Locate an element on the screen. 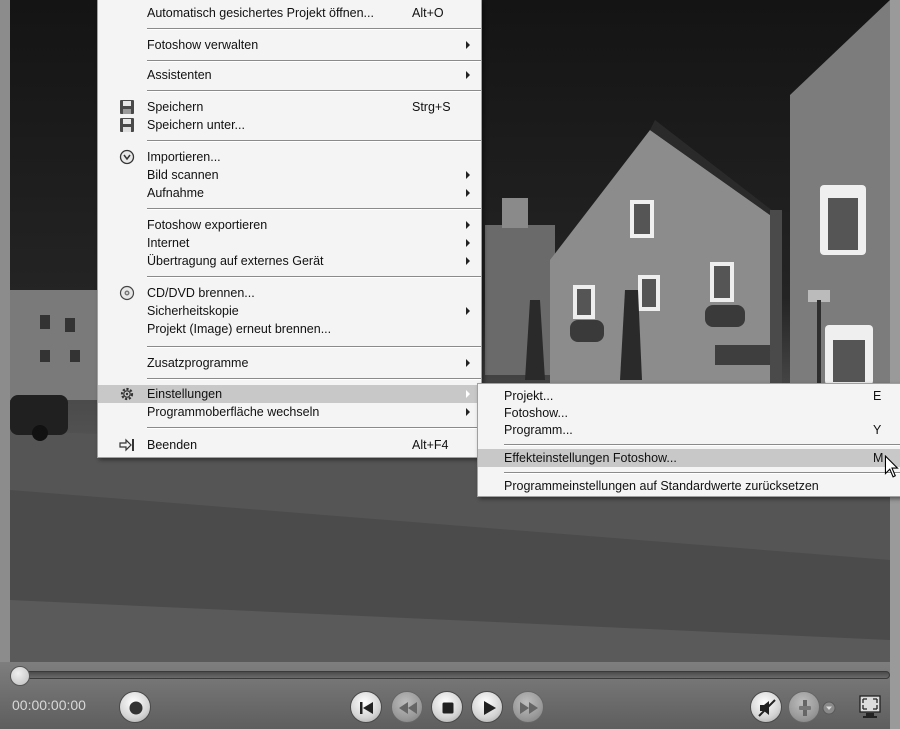 This screenshot has width=900, height=729. menu-item-label: Einstellungen is located at coordinates (185, 394).